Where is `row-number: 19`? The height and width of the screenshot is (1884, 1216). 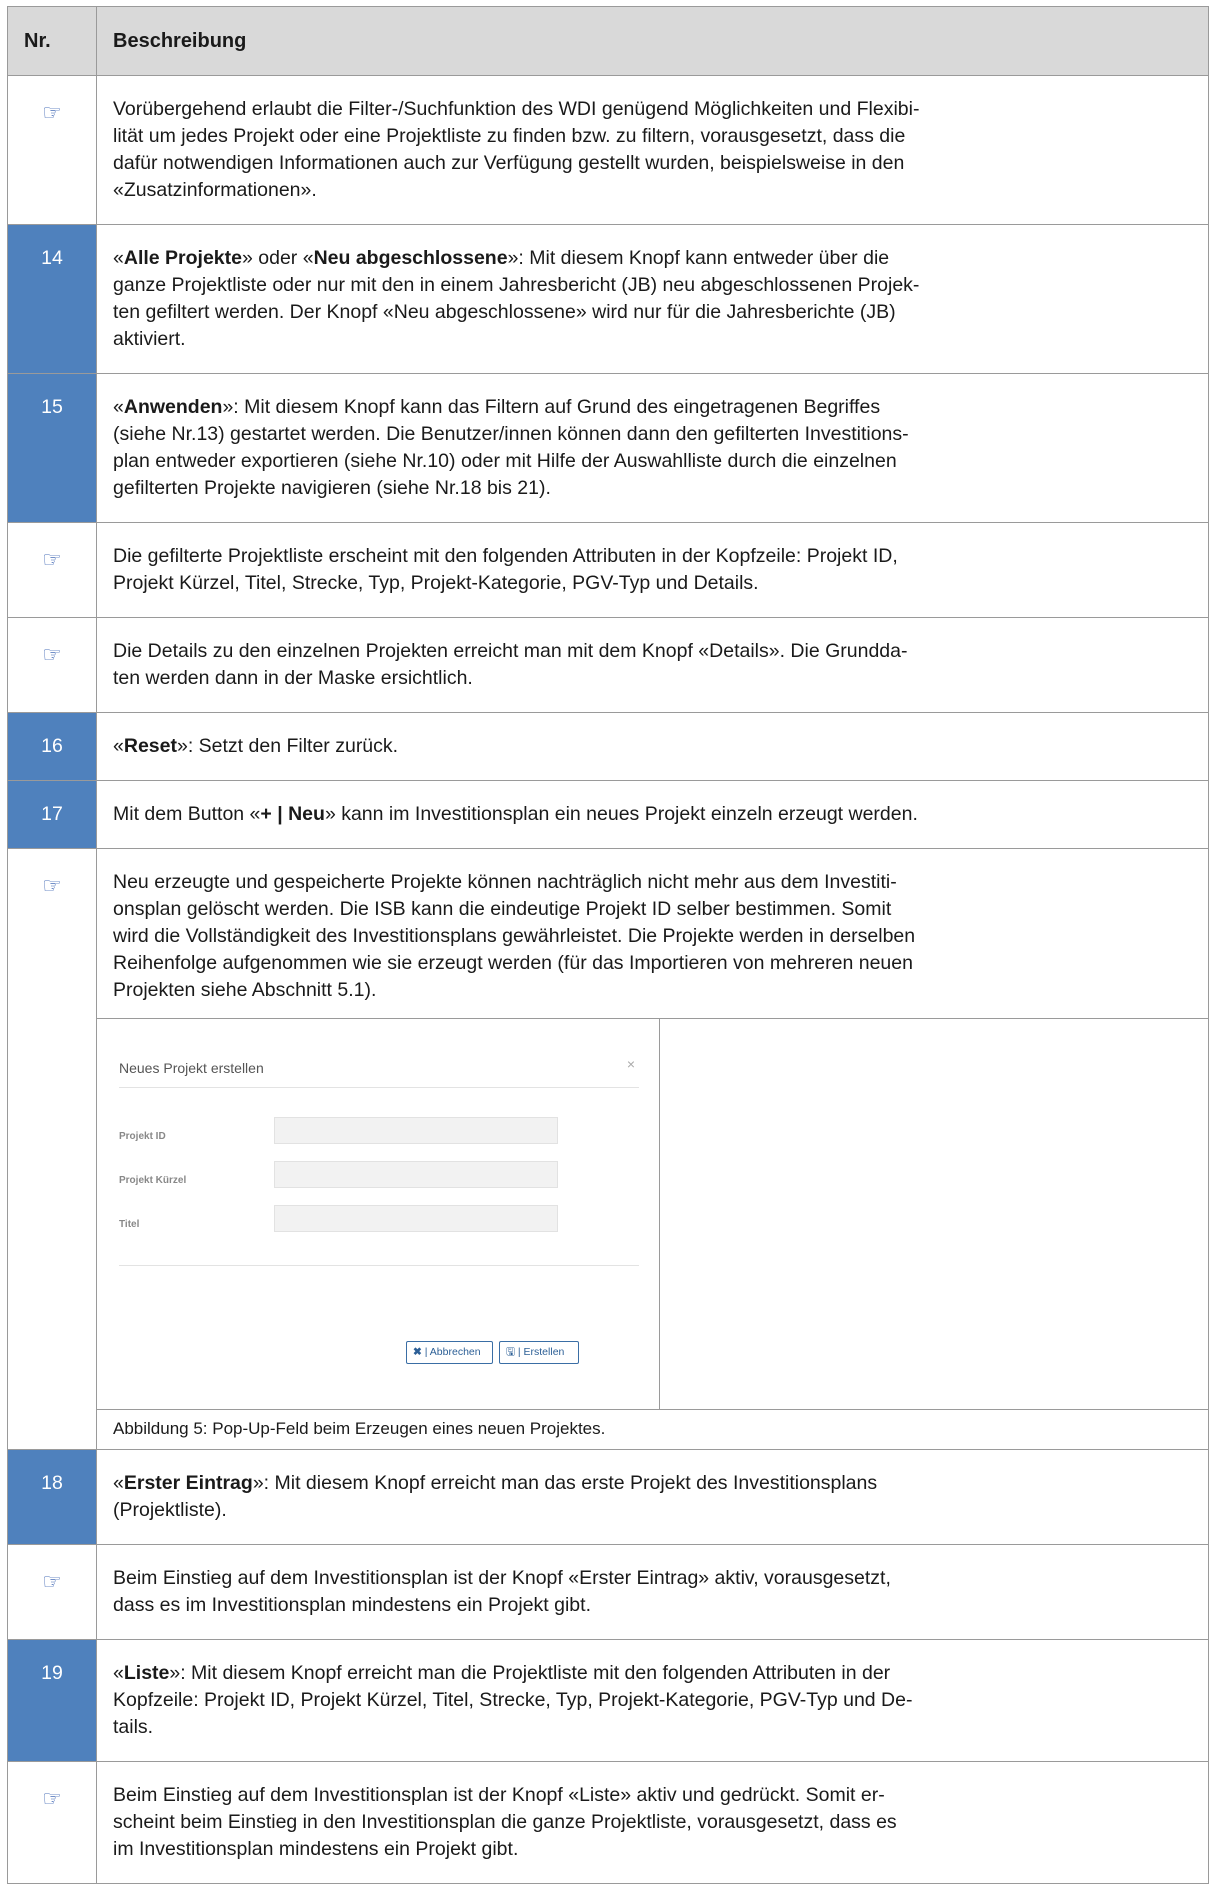
row-number: 19 is located at coordinates (52, 1700).